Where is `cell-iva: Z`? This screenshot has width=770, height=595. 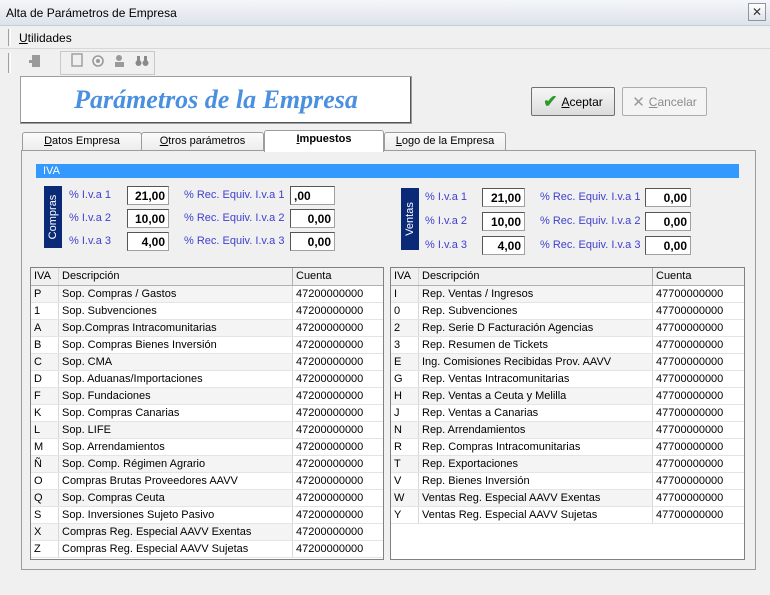
cell-iva: Z is located at coordinates (45, 549).